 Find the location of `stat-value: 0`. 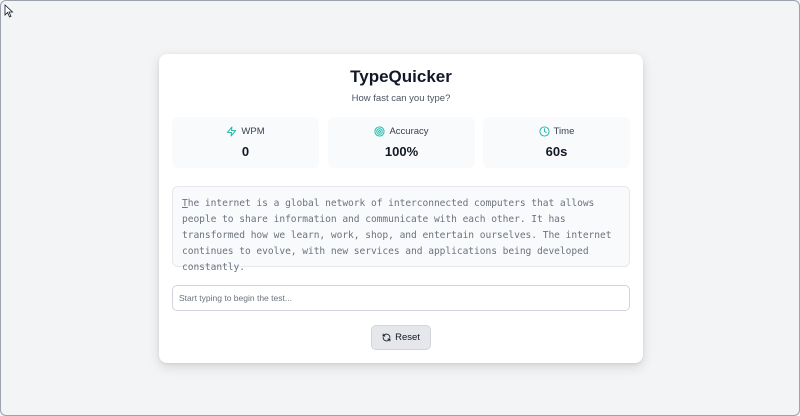

stat-value: 0 is located at coordinates (245, 151).